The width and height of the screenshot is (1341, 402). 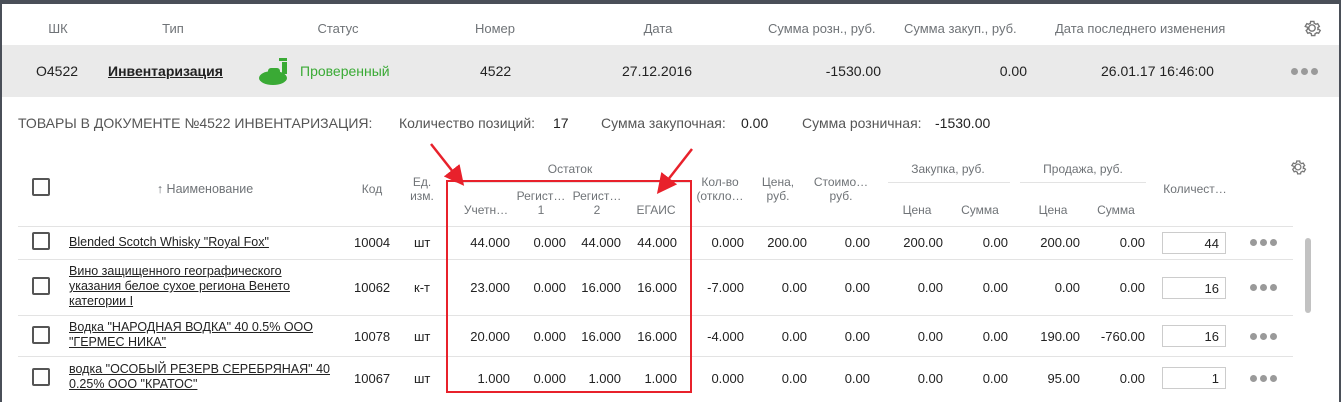 I want to click on col-group-sale: Продажа, руб., so click(x=1083, y=169).